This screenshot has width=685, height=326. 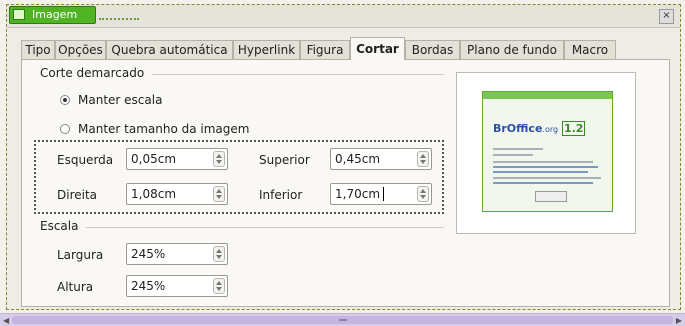 I want to click on keep-scale-radio, so click(x=65, y=100).